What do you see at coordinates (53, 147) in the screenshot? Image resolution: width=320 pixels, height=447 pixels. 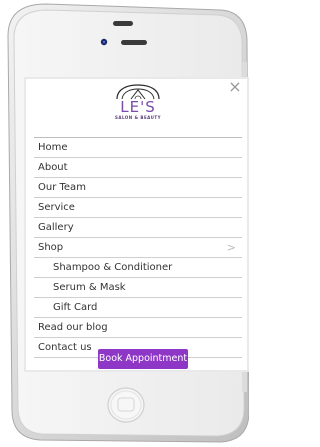 I see `menu-item-label: Home` at bounding box center [53, 147].